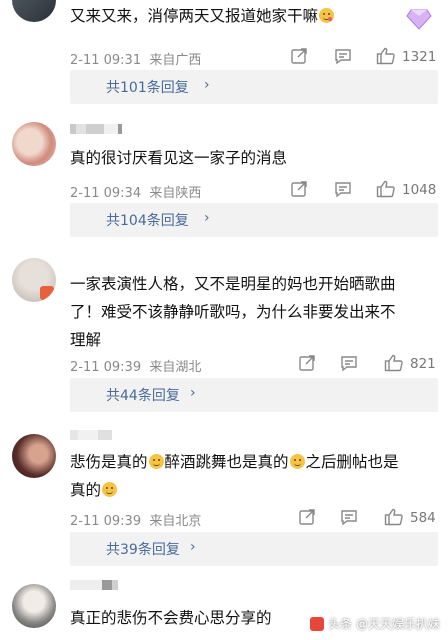 The height and width of the screenshot is (640, 448). What do you see at coordinates (254, 365) in the screenshot?
I see `comment-meta: 2-11 09:39 来自湖北 821` at bounding box center [254, 365].